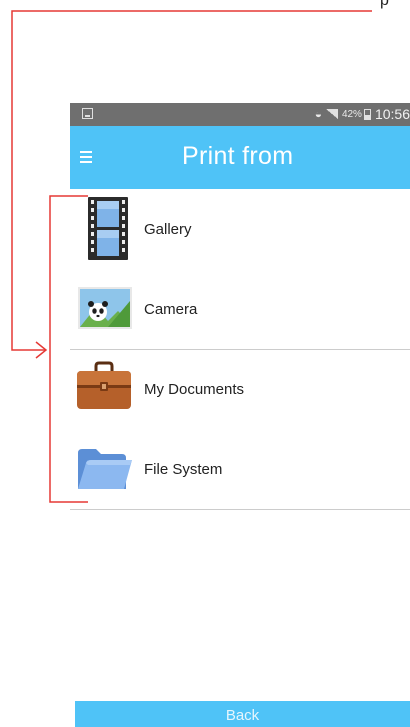 The height and width of the screenshot is (727, 410). What do you see at coordinates (105, 469) in the screenshot?
I see `folder-icon` at bounding box center [105, 469].